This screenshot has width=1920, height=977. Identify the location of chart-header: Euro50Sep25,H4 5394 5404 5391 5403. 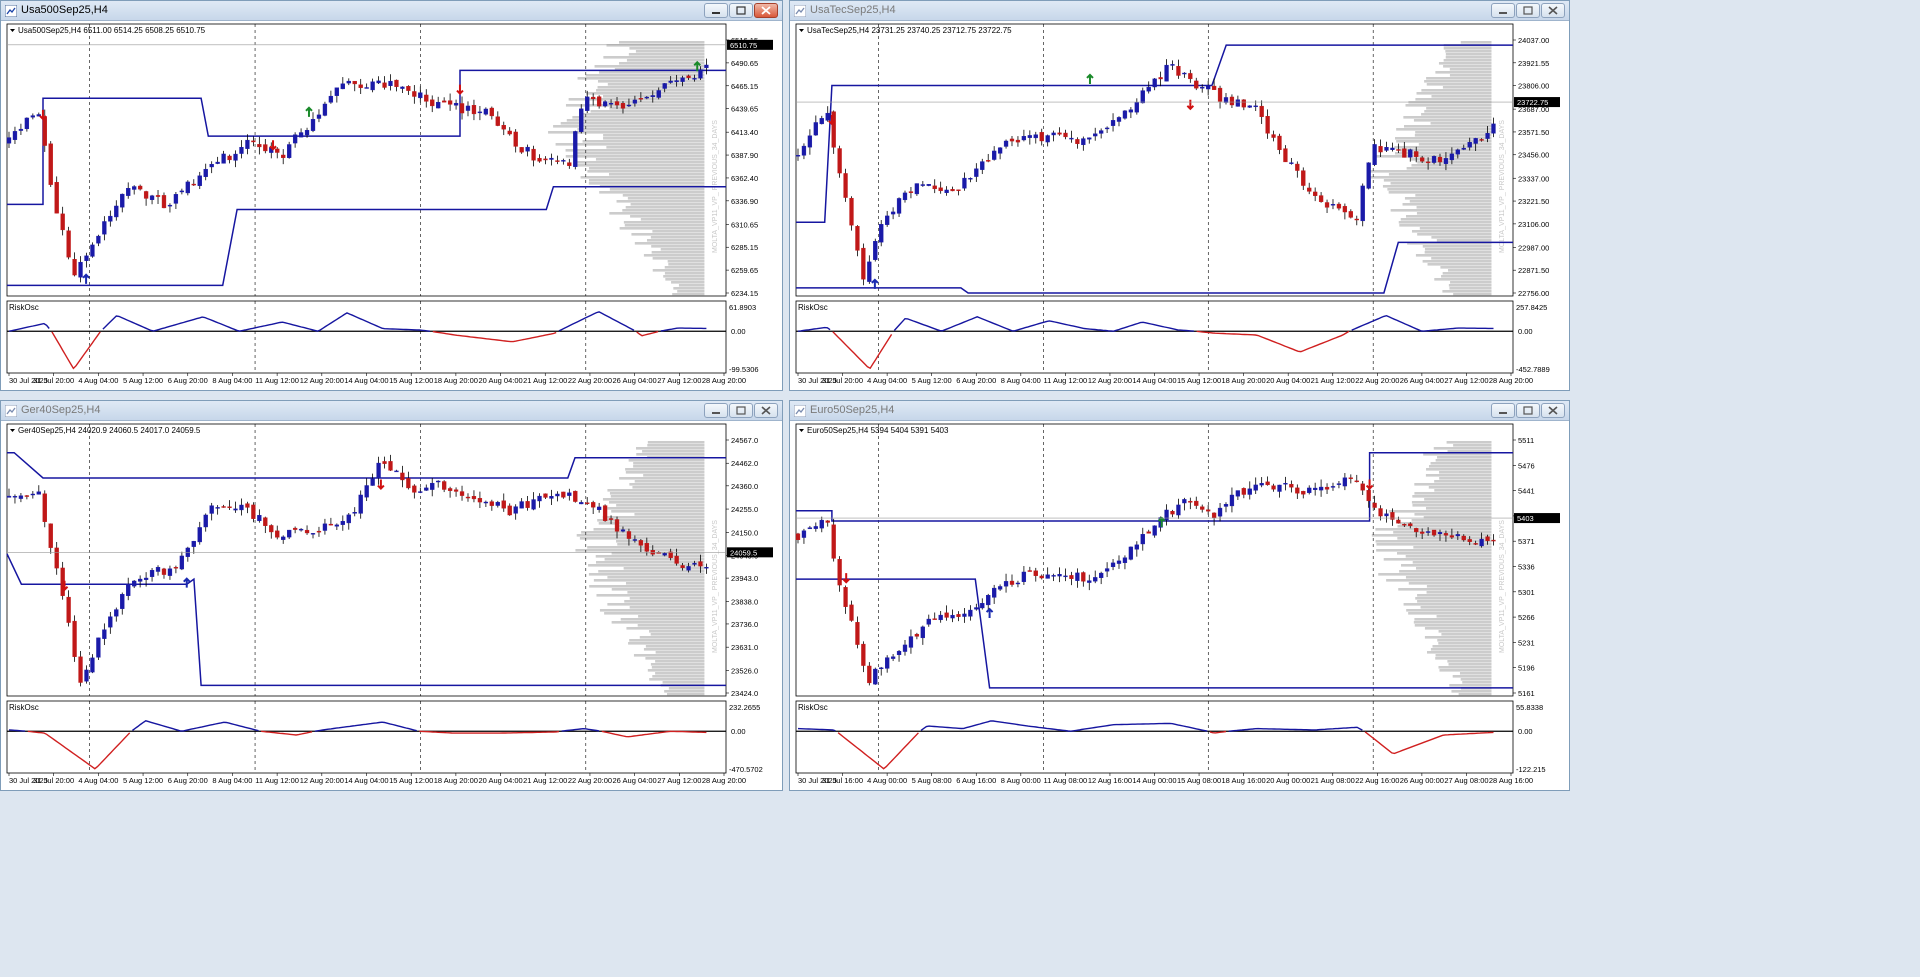
(874, 430).